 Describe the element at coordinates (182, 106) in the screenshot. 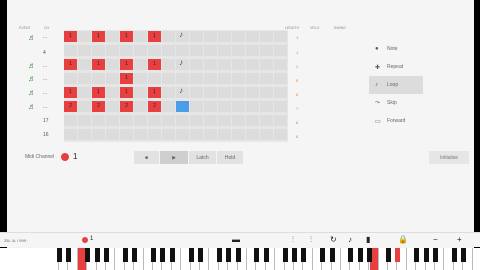

I see `selected-step-cell` at that location.